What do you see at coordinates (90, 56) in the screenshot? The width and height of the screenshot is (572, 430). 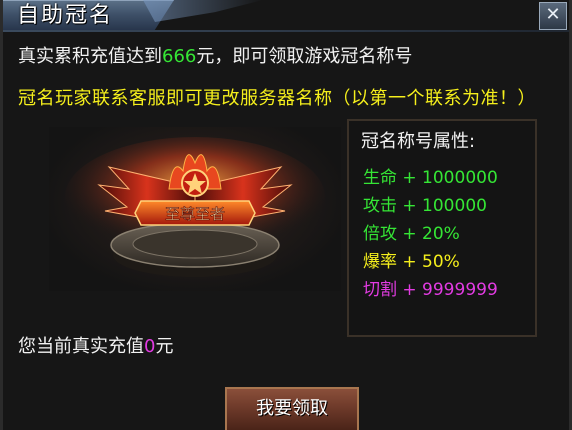 I see `requirement-prefix: 真实累积充值达到` at bounding box center [90, 56].